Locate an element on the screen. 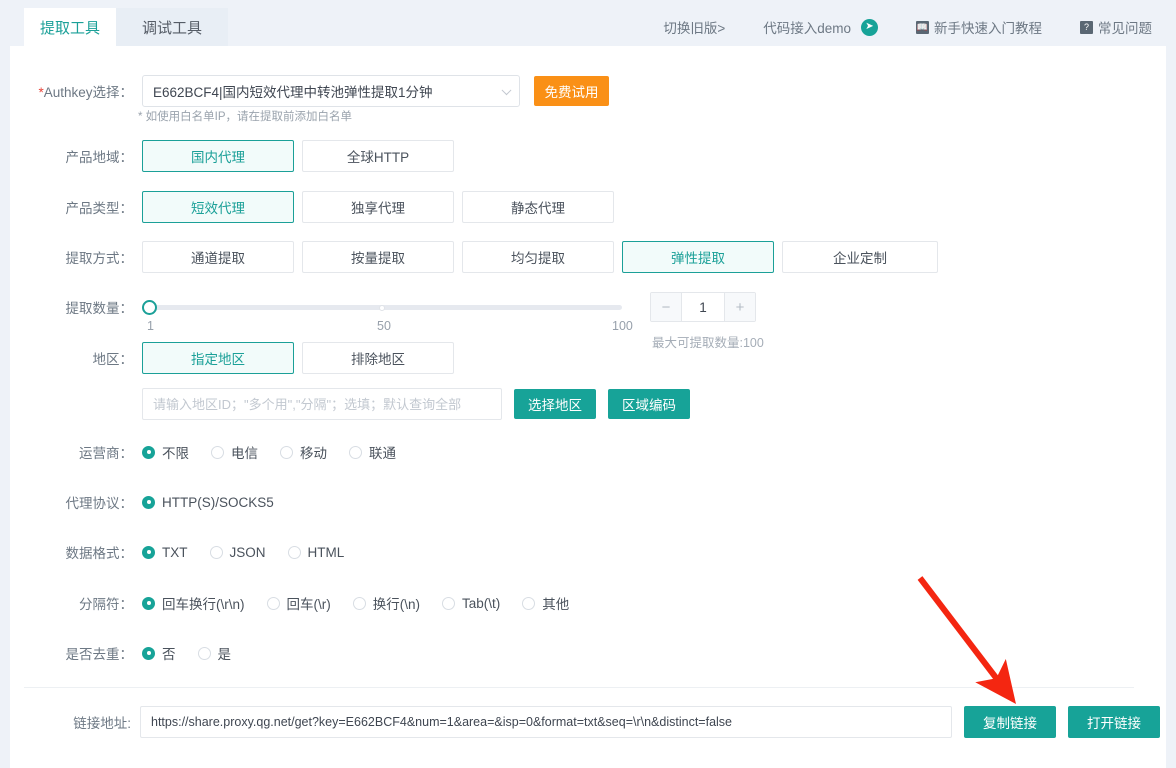 This screenshot has width=1176, height=768. product-type-option-short: 短效代理 is located at coordinates (218, 207).